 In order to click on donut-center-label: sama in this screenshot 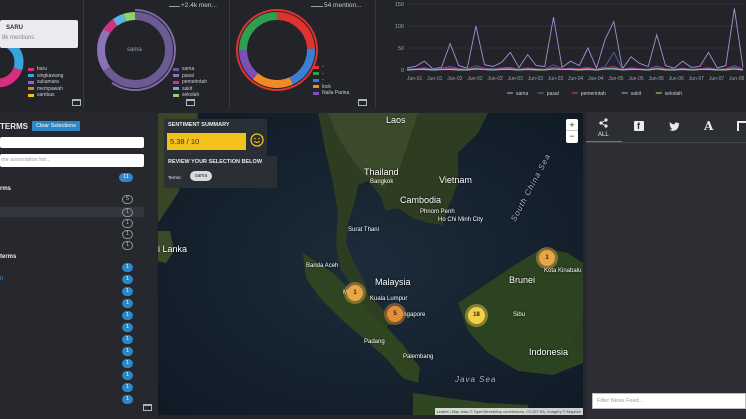, I will do `click(134, 50)`.